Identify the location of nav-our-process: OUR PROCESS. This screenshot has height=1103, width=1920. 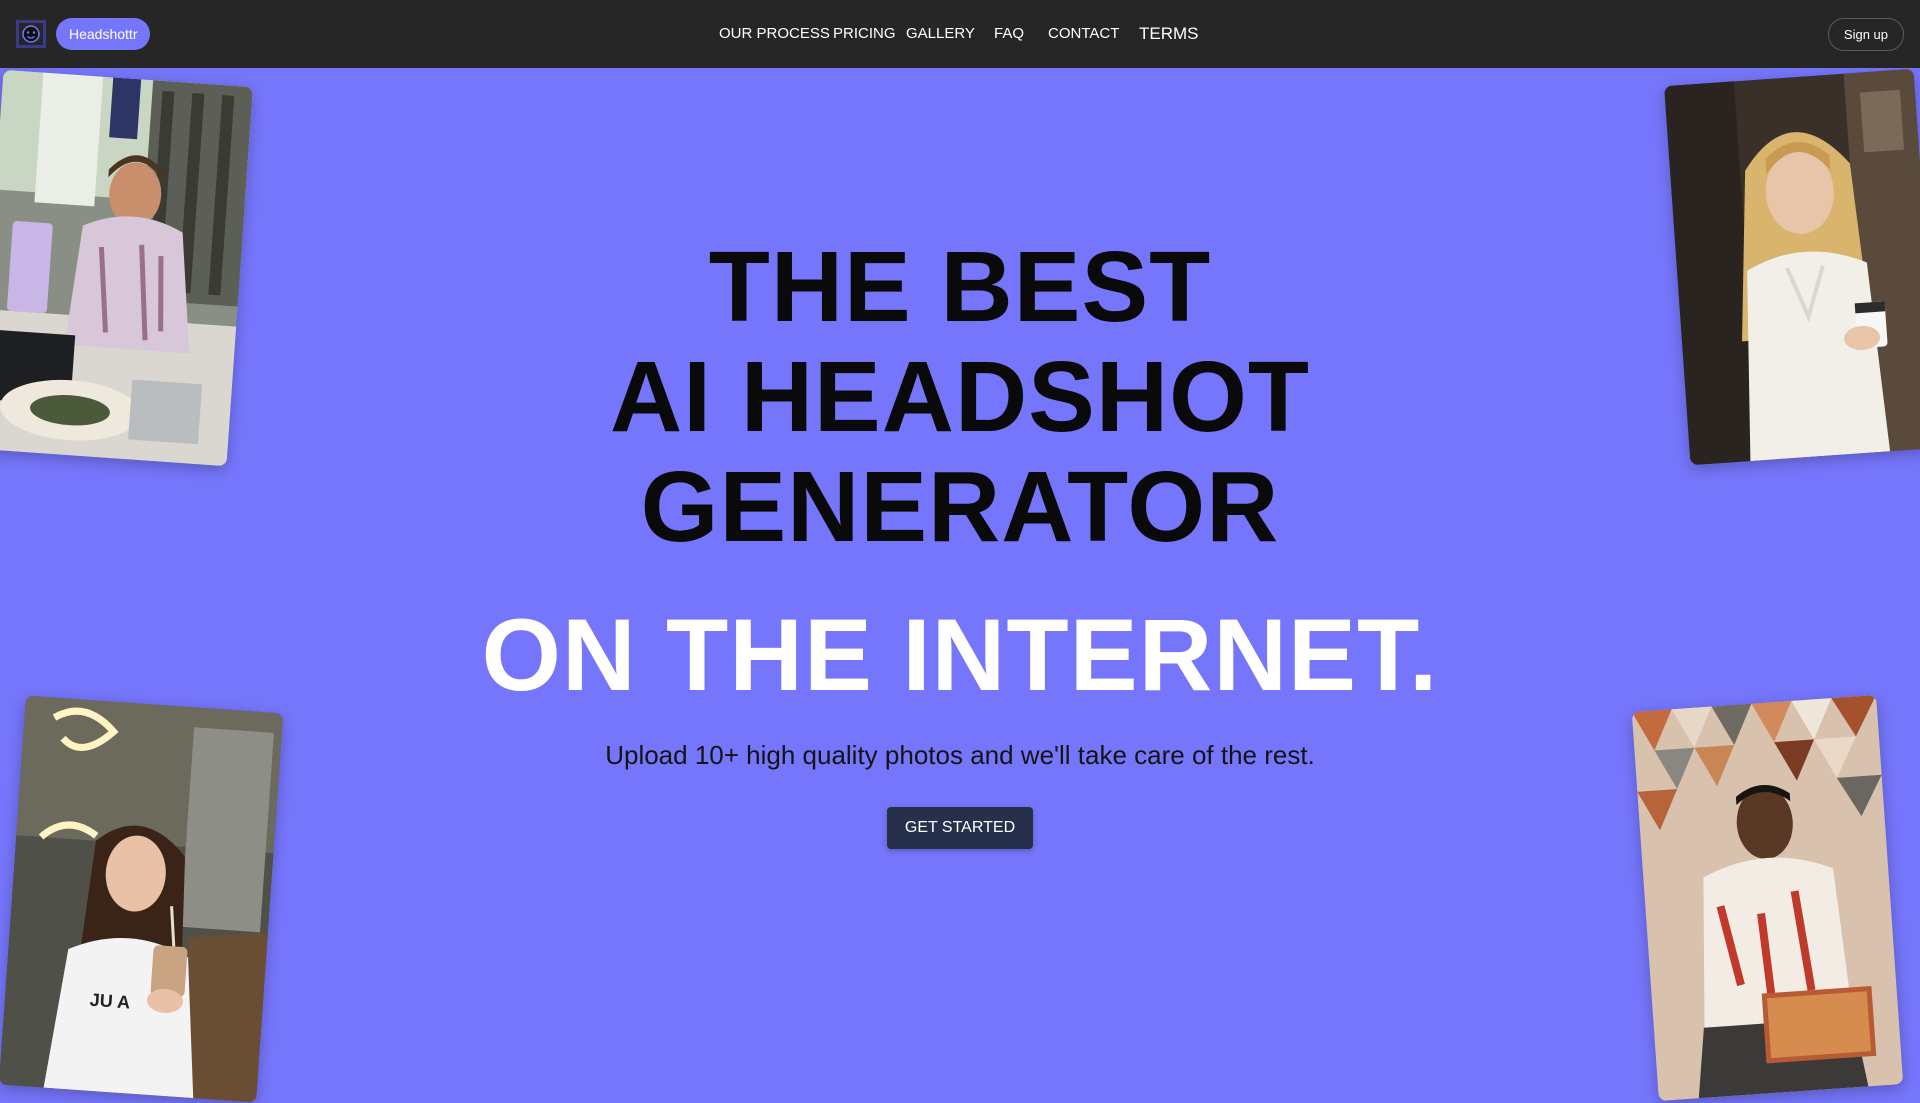
(774, 34).